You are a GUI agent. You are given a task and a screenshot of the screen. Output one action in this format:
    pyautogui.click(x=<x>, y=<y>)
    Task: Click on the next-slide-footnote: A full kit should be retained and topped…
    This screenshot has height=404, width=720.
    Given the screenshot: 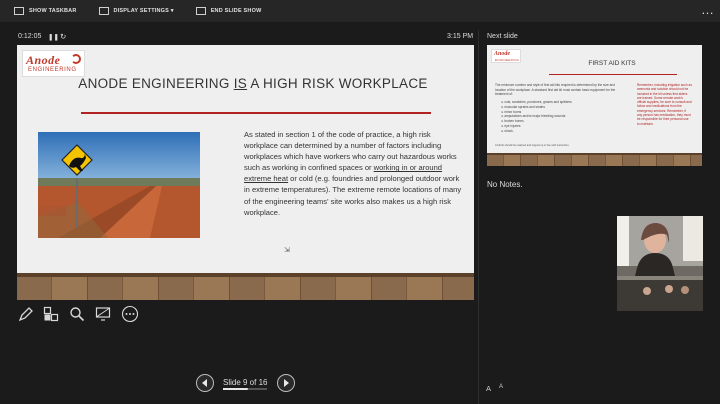 What is the action you would take?
    pyautogui.click(x=532, y=145)
    